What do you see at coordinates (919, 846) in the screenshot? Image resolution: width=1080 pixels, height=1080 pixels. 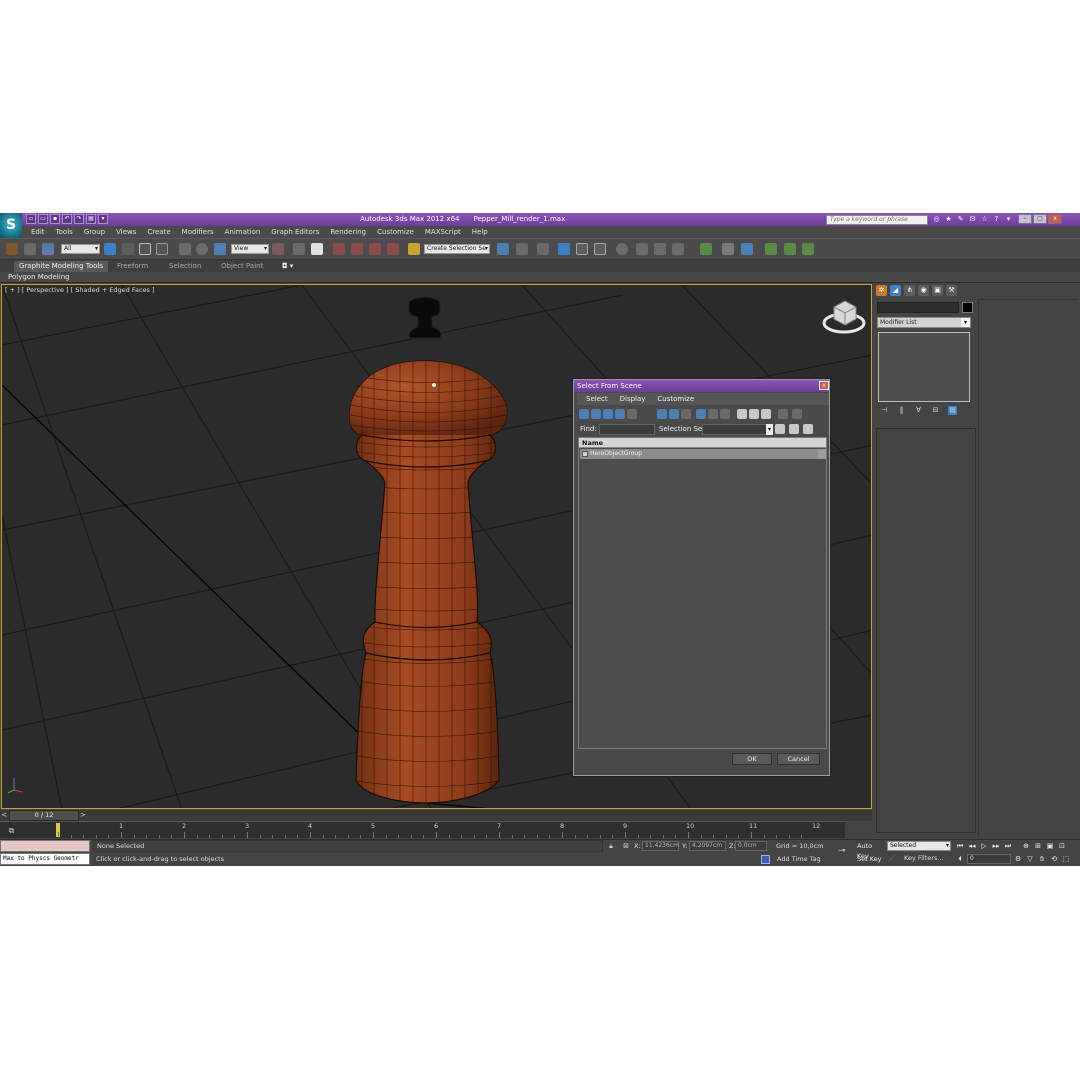 I see `key-mode-select: Selected` at bounding box center [919, 846].